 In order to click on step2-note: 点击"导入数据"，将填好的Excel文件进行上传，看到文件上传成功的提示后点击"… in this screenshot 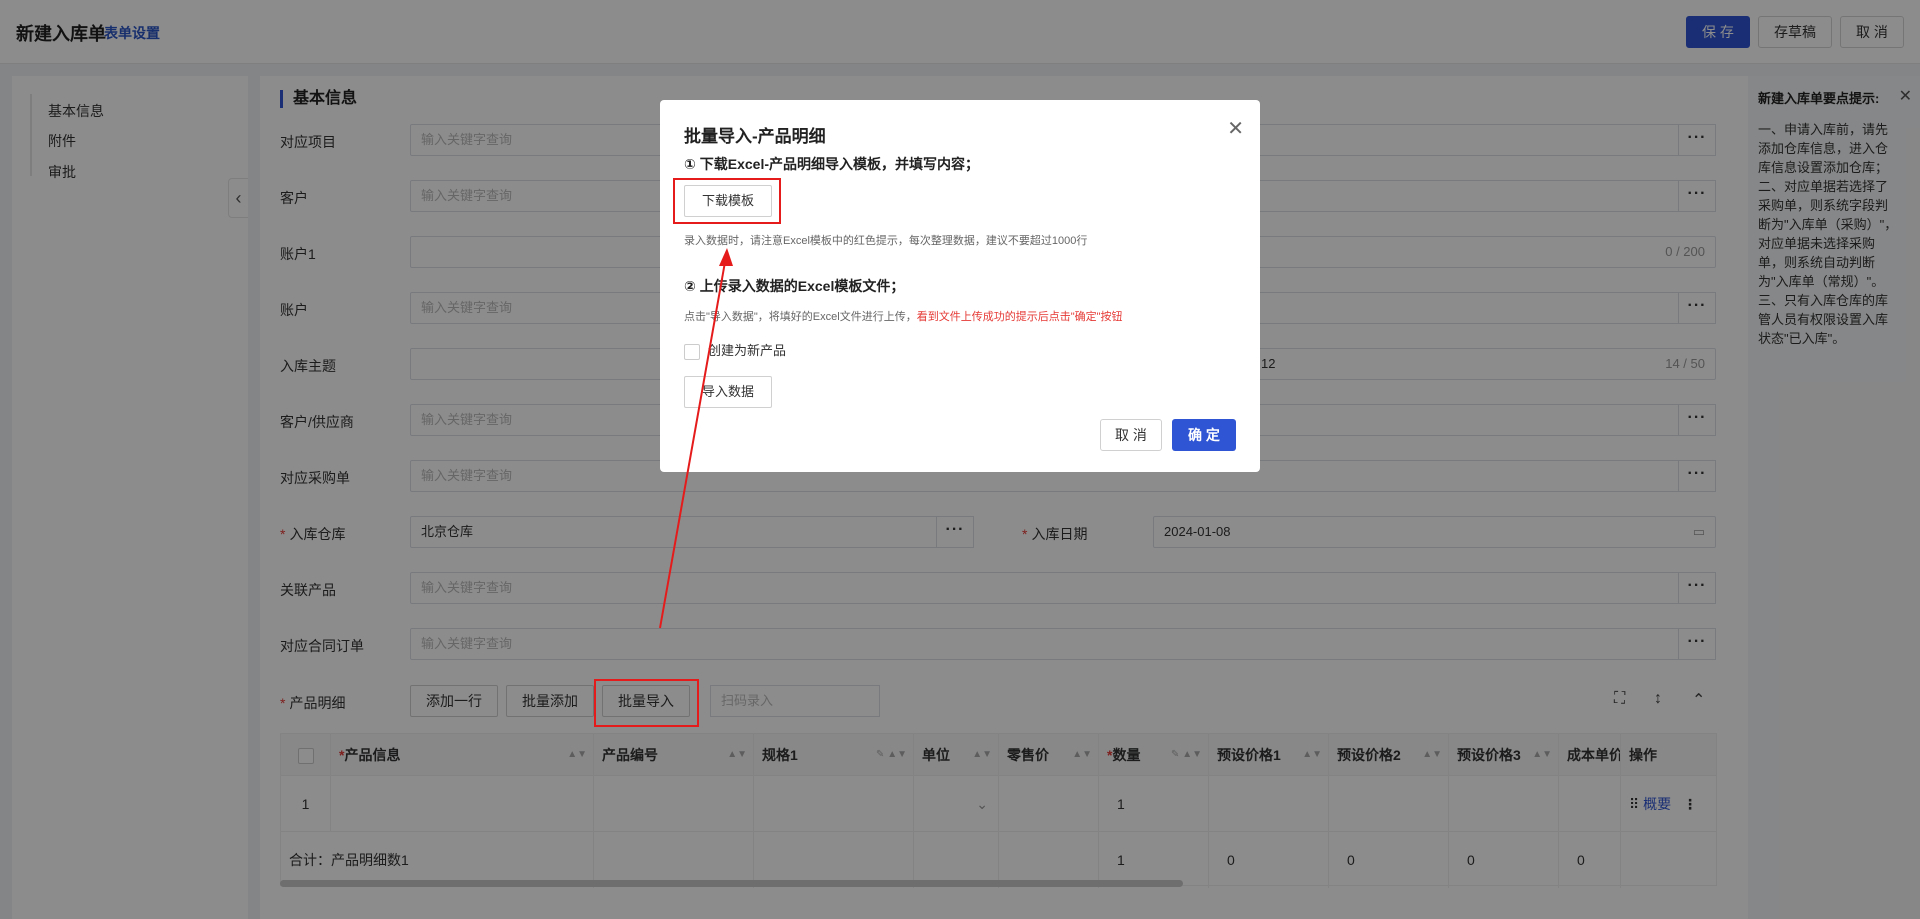, I will do `click(903, 317)`.